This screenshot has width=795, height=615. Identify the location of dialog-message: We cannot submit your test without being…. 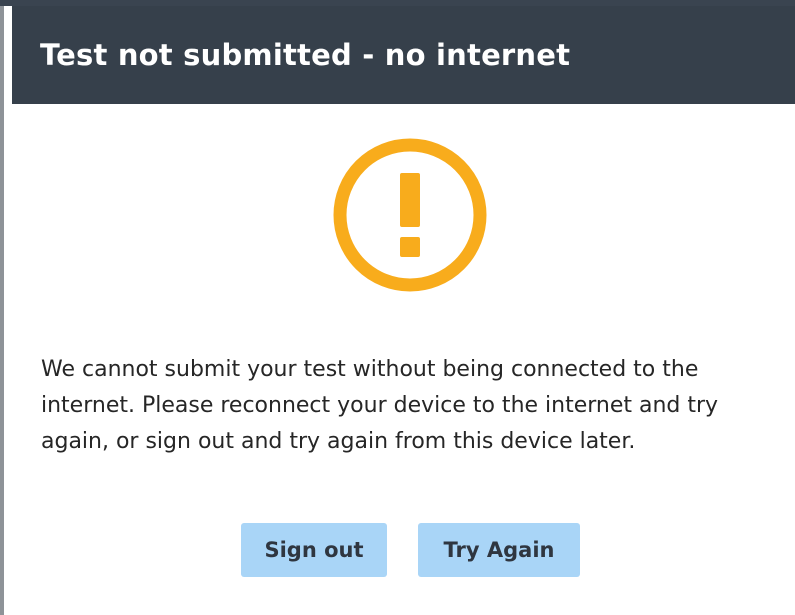
(380, 405).